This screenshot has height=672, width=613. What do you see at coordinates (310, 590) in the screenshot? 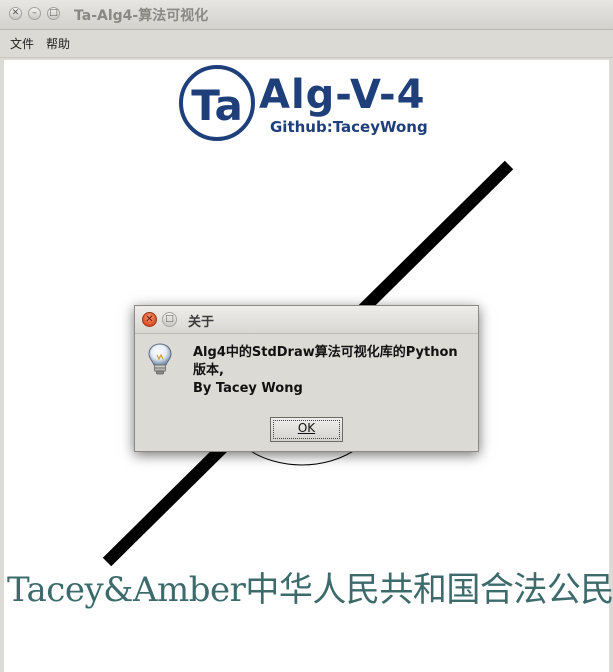
I see `canvas-bottom-text: Tacey&Amber中华人民共和国合法公民` at bounding box center [310, 590].